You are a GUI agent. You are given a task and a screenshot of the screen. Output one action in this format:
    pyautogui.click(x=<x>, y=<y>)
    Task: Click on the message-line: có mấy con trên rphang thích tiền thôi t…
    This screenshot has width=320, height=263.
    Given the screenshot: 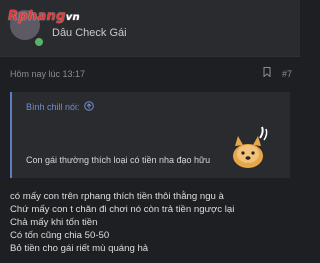 What is the action you would take?
    pyautogui.click(x=117, y=196)
    